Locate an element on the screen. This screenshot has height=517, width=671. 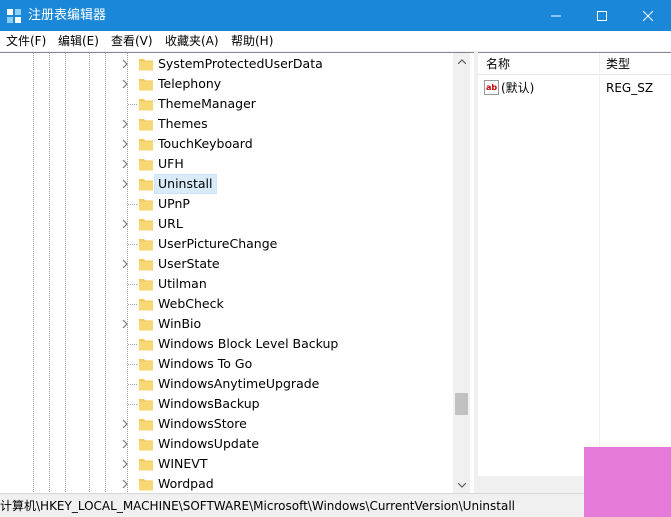
value-name: (默认) is located at coordinates (518, 88).